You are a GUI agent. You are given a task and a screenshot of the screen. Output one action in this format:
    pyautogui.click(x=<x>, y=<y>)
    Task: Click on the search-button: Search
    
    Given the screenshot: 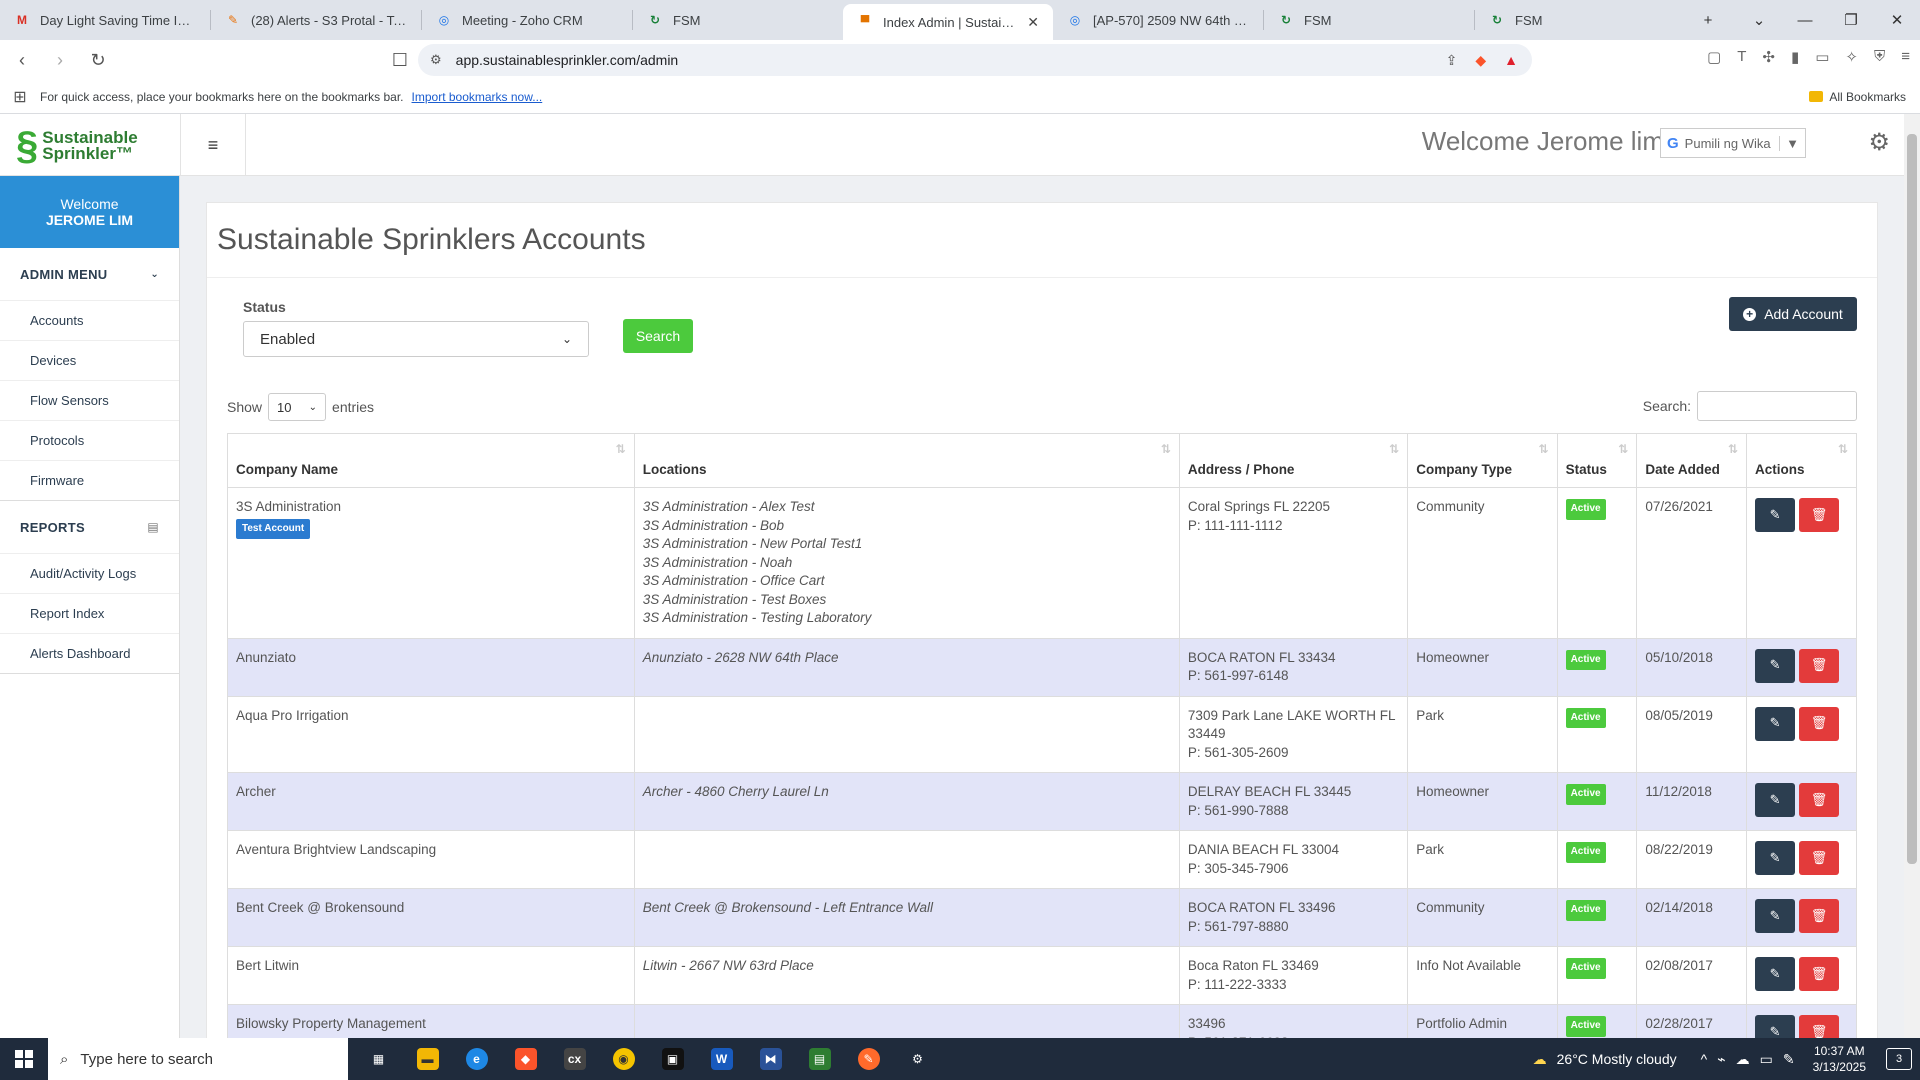 What is the action you would take?
    pyautogui.click(x=658, y=336)
    